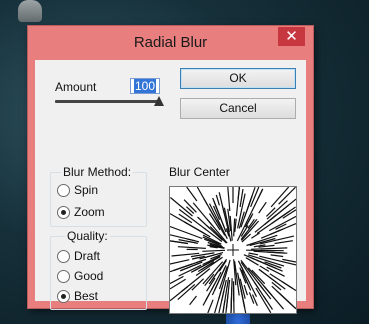 The image size is (369, 324). I want to click on background-figure-top, so click(30, 11).